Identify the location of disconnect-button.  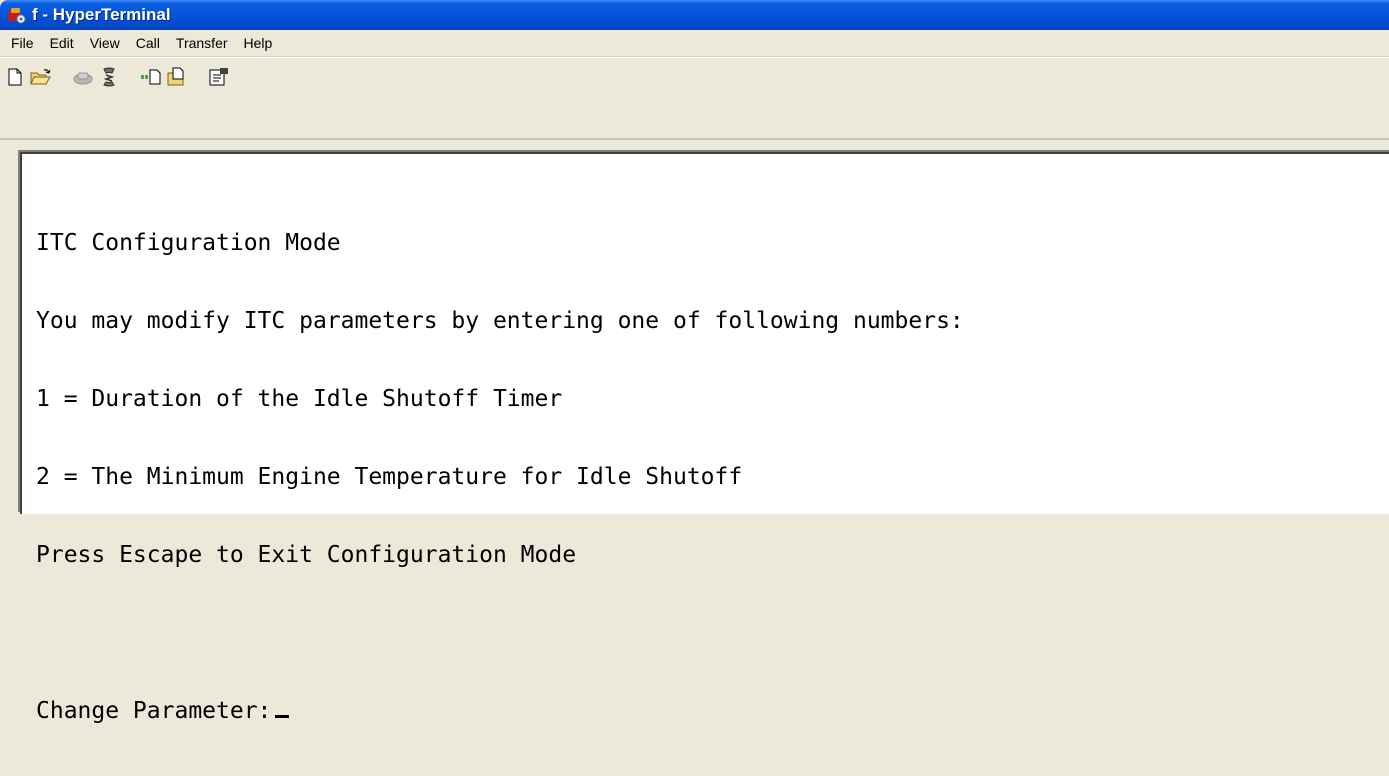
(109, 77).